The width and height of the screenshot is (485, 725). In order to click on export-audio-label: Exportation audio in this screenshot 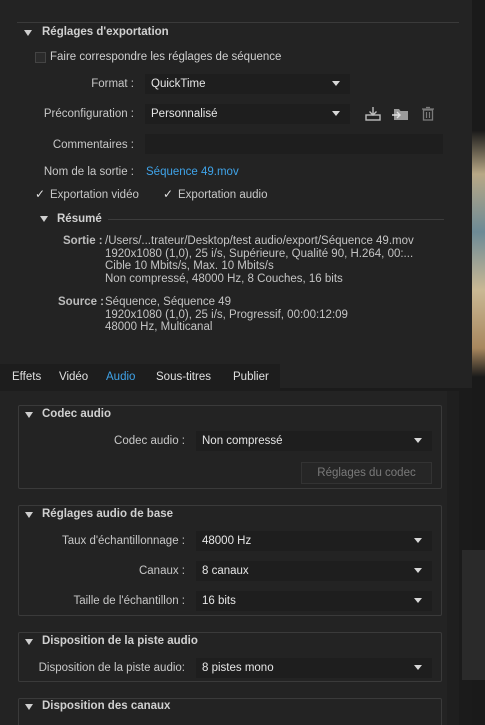, I will do `click(223, 195)`.